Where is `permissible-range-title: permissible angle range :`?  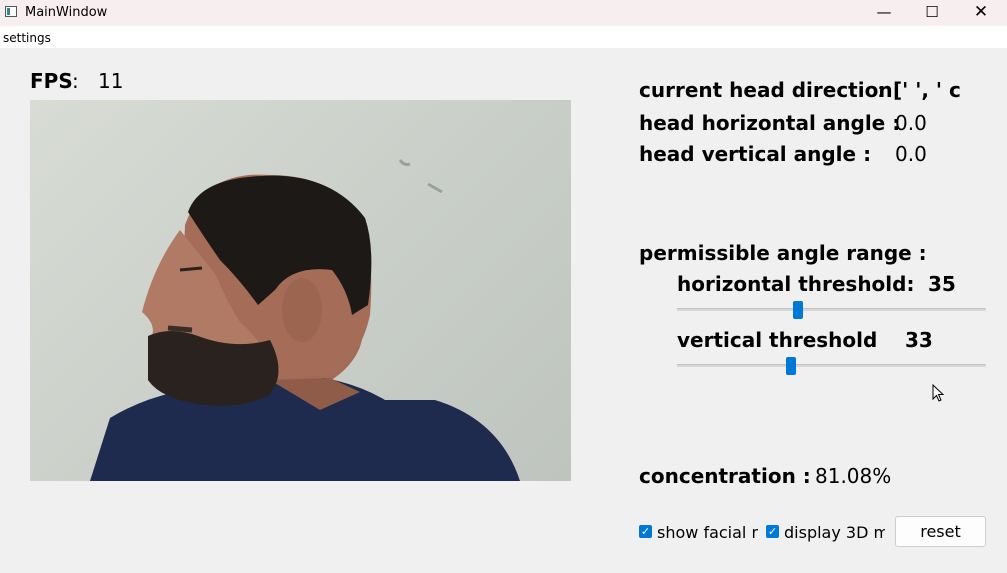 permissible-range-title: permissible angle range : is located at coordinates (783, 253).